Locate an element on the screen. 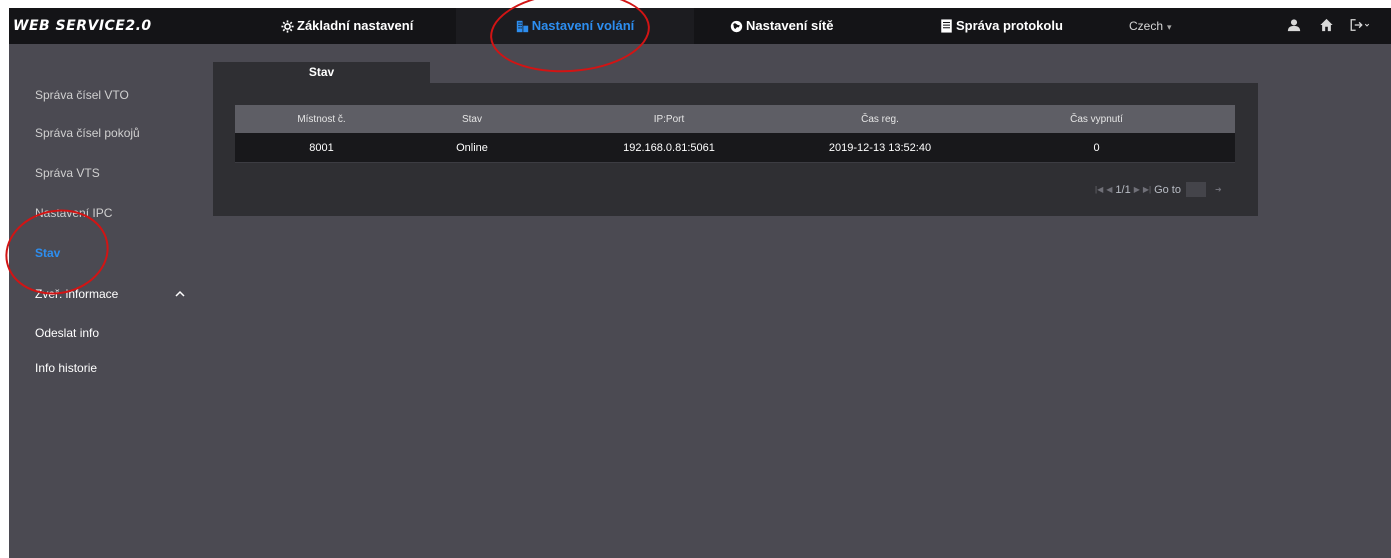 This screenshot has height=558, width=1391. next-page-icon: ▶ is located at coordinates (1137, 189).